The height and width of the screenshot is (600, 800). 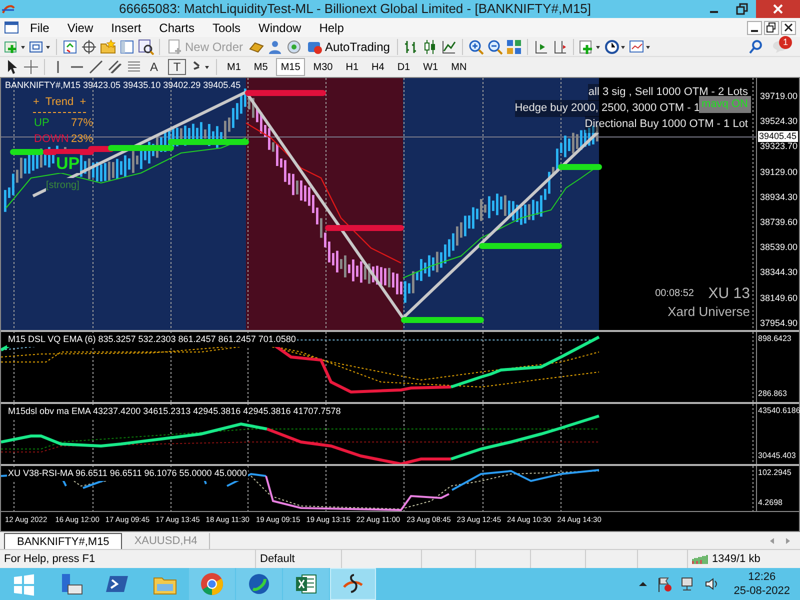 I want to click on price-label: 39524.30, so click(x=779, y=121).